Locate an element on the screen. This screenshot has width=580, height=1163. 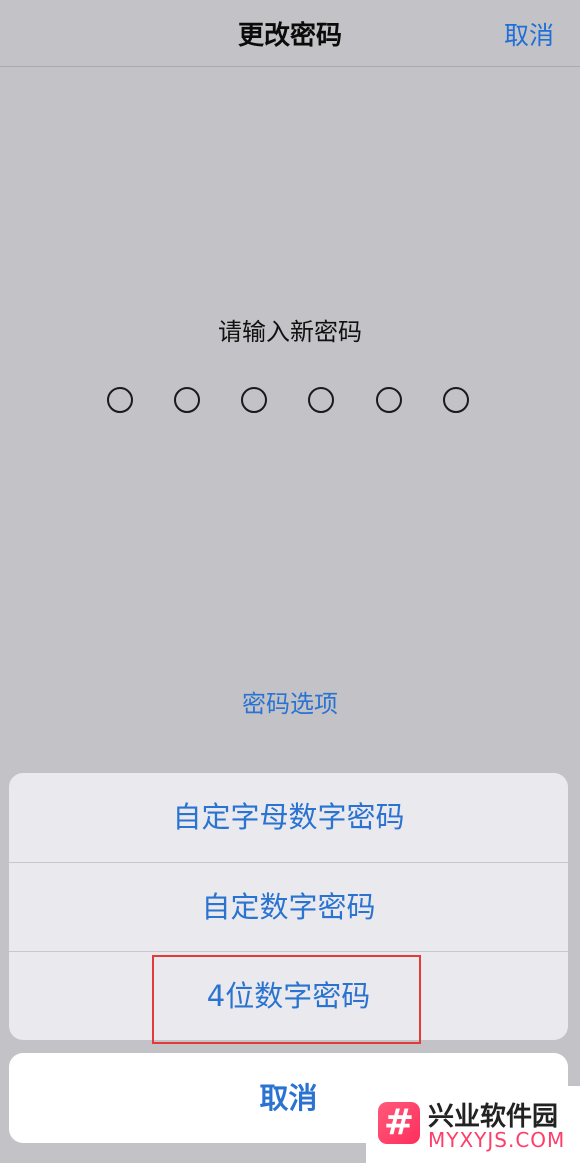
watermark-logo-icon: # is located at coordinates (399, 1123).